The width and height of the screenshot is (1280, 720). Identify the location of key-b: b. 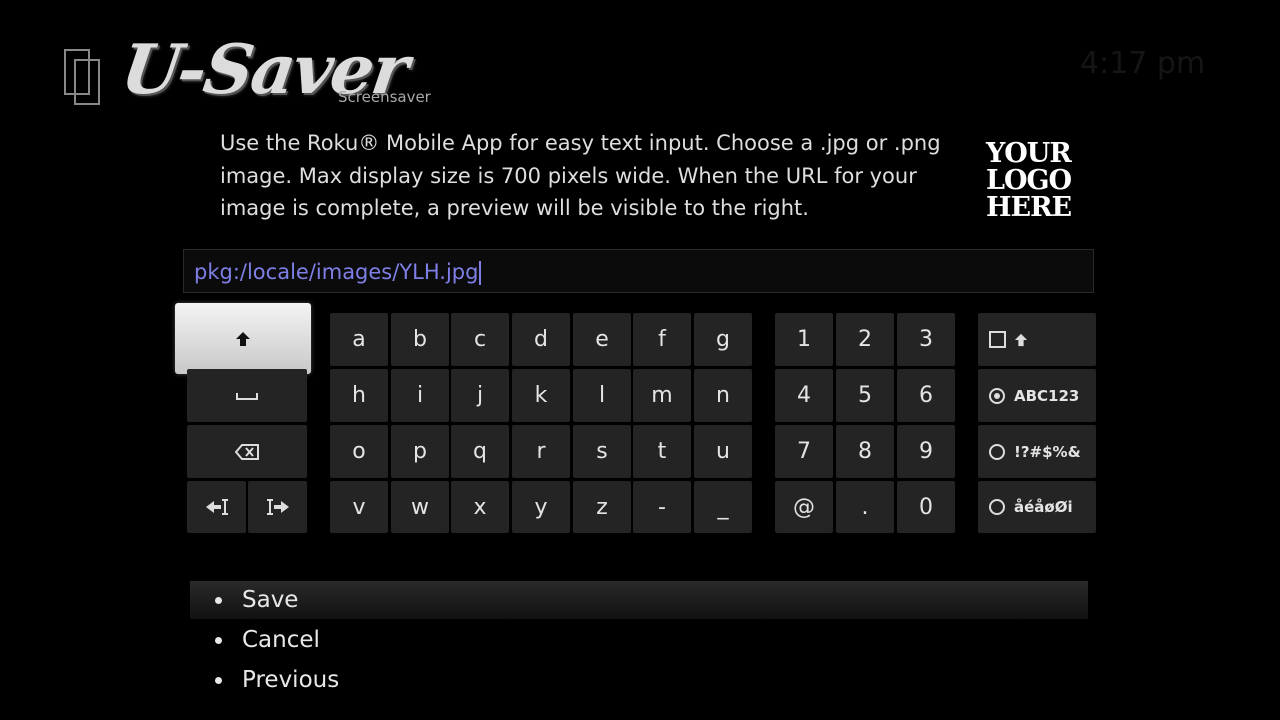
(420, 339).